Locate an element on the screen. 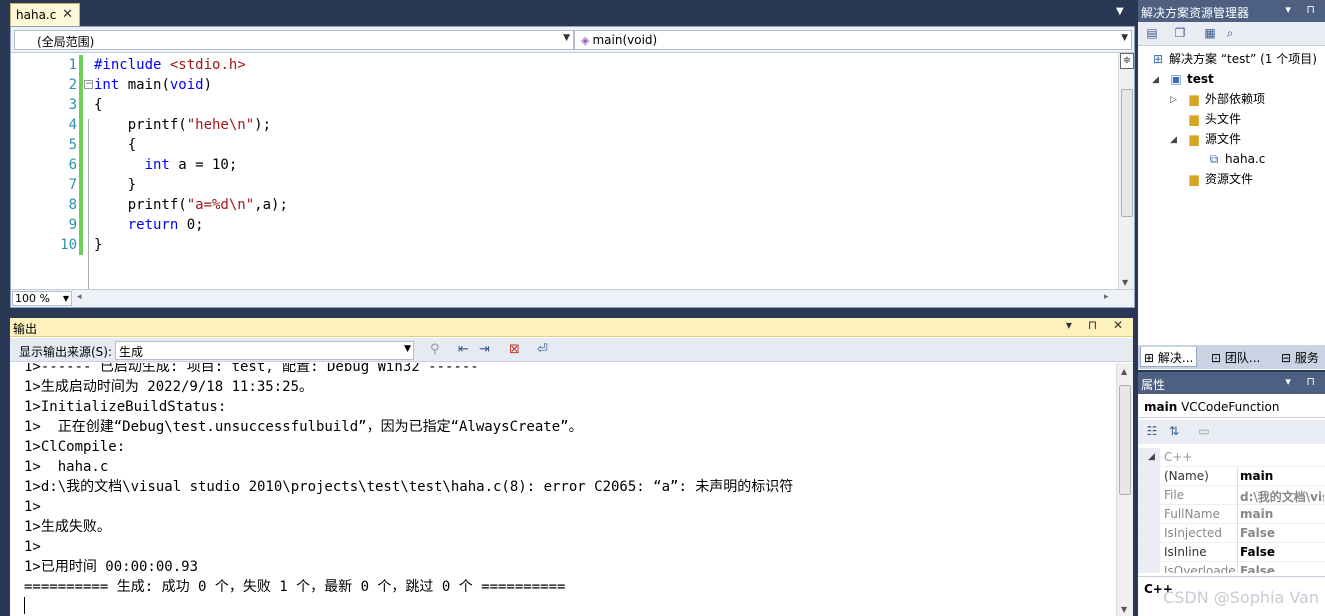  property-row: (Name) main is located at coordinates (1231, 476).